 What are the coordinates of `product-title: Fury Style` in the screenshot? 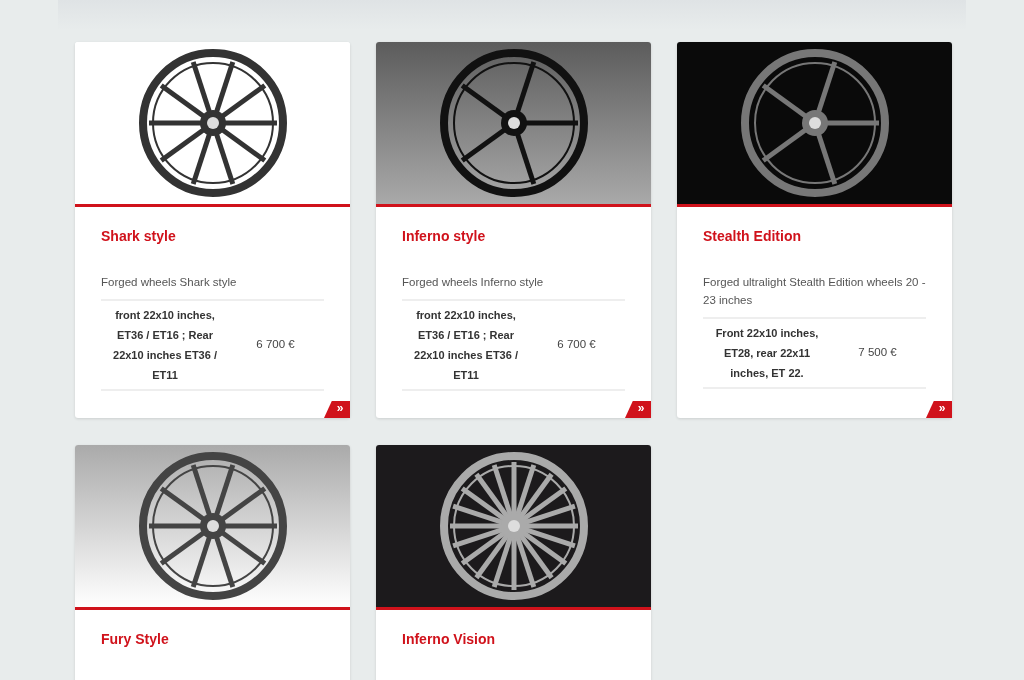 It's located at (212, 639).